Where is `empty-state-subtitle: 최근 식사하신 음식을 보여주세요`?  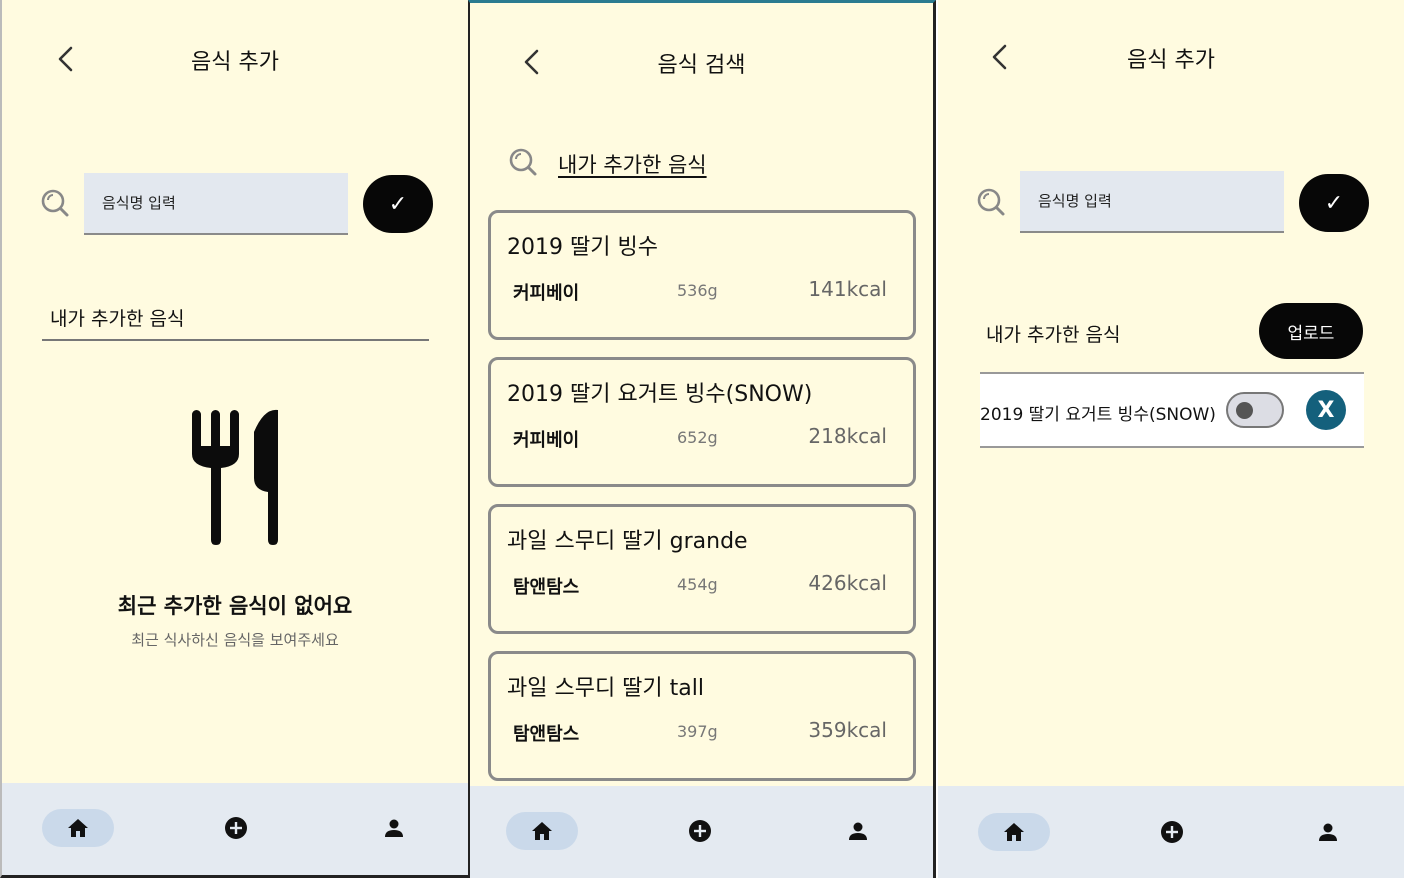
empty-state-subtitle: 최근 식사하신 음식을 보여주세요 is located at coordinates (235, 640).